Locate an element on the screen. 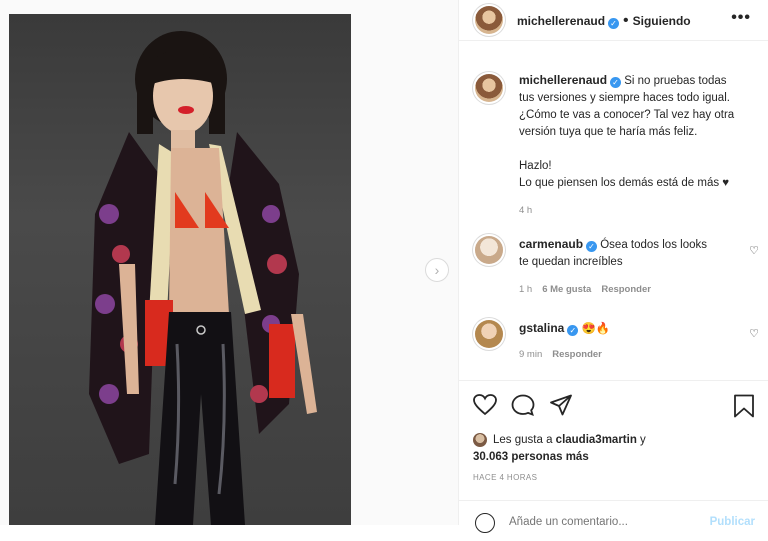 The image size is (768, 541). chevron-right-icon: › is located at coordinates (437, 270).